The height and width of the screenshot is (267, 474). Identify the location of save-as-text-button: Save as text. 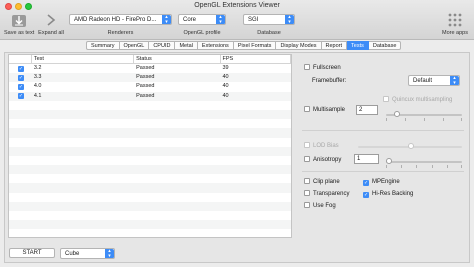
(19, 24).